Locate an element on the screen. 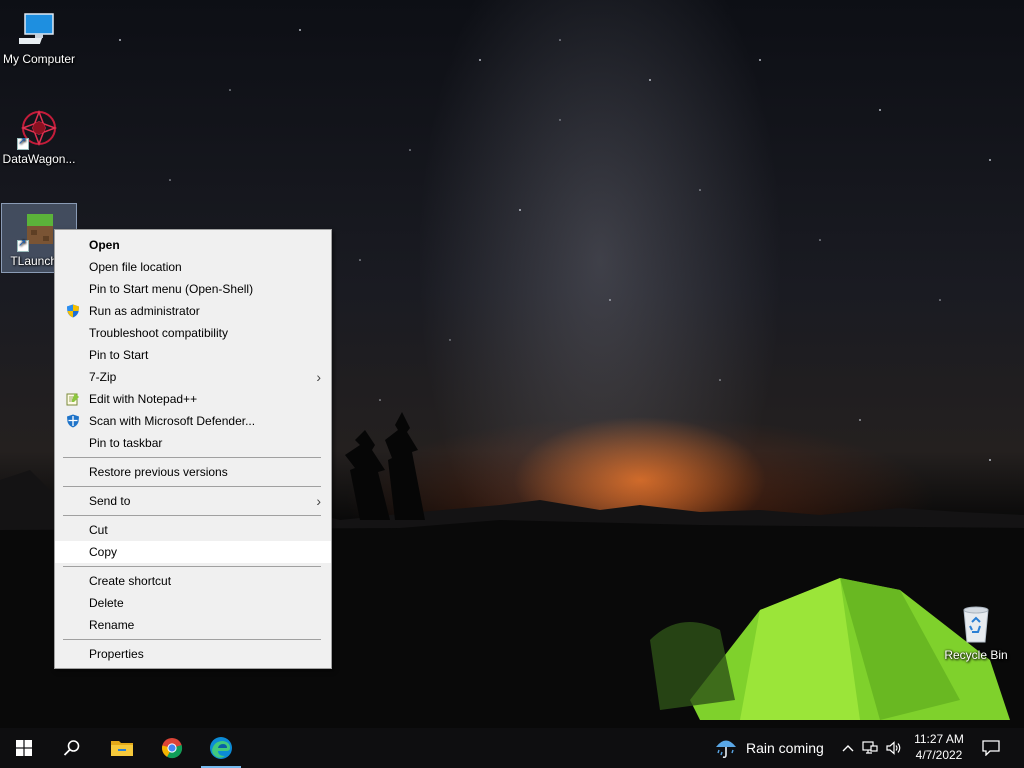 This screenshot has width=1024, height=768. menu-item-send-to: Send to › is located at coordinates (193, 501).